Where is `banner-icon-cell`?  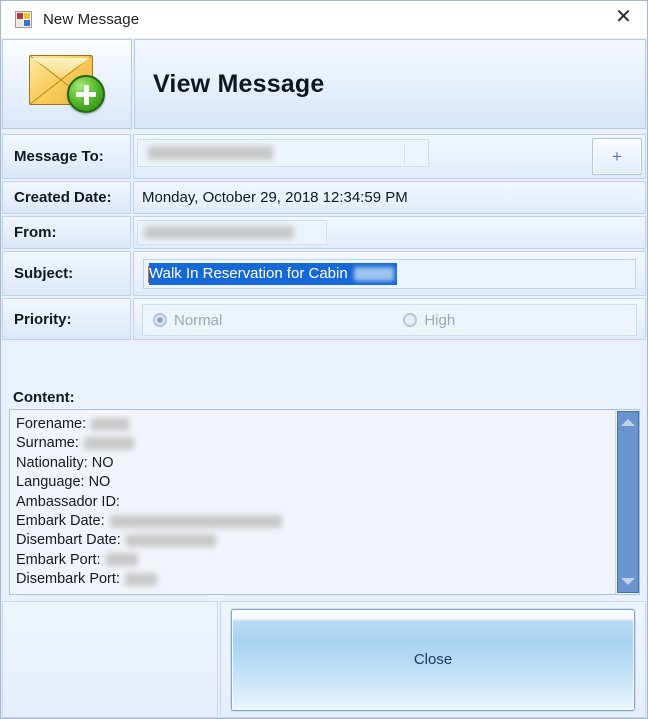
banner-icon-cell is located at coordinates (67, 84).